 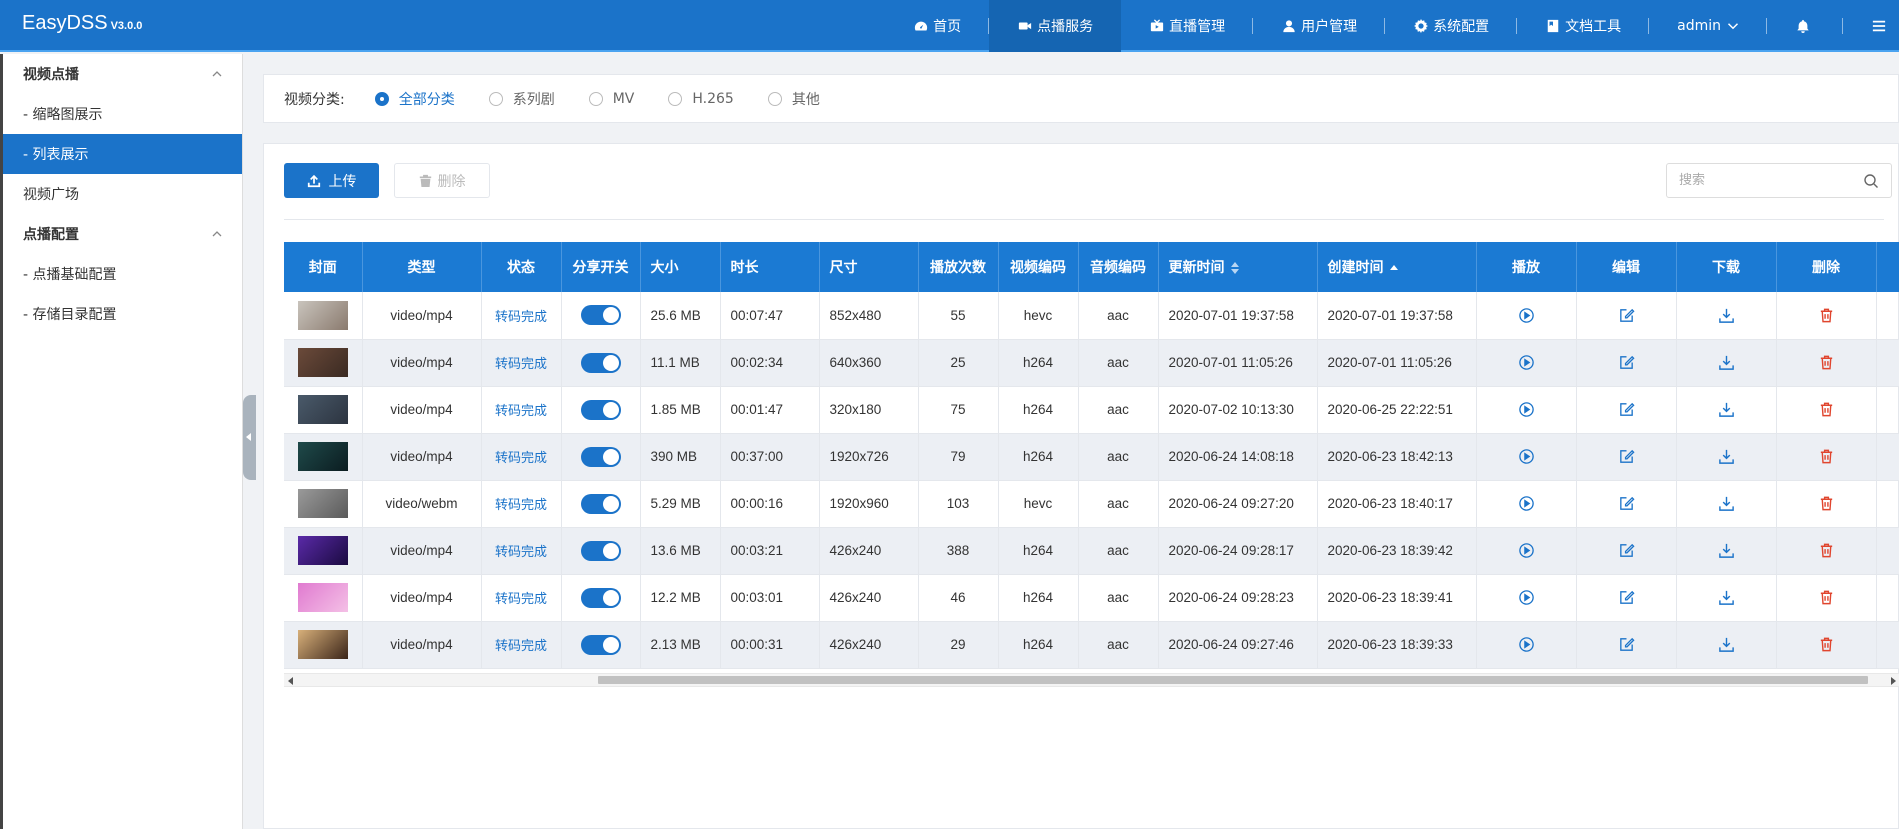 What do you see at coordinates (1055, 26) in the screenshot?
I see `nav-vod: 点播服务` at bounding box center [1055, 26].